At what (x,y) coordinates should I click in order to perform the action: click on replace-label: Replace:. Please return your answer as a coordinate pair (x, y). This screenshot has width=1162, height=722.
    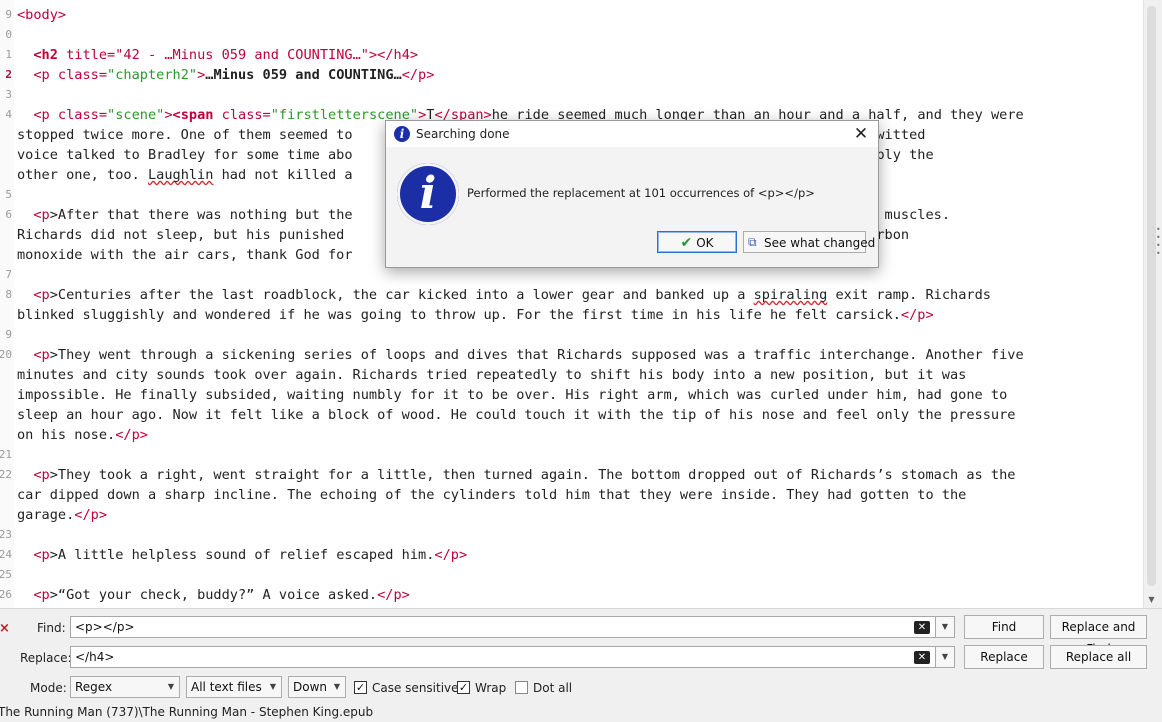
    Looking at the image, I should click on (46, 658).